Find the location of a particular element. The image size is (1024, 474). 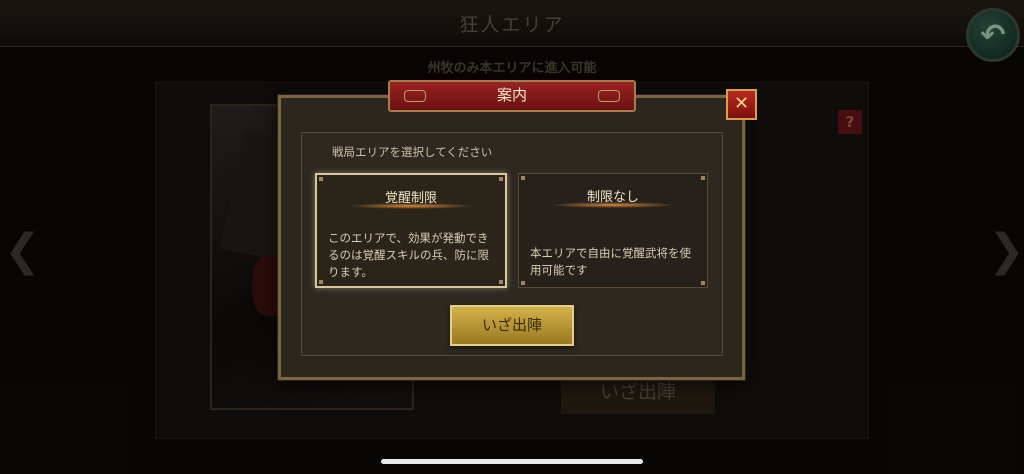

close-button: ✕ is located at coordinates (741, 104).